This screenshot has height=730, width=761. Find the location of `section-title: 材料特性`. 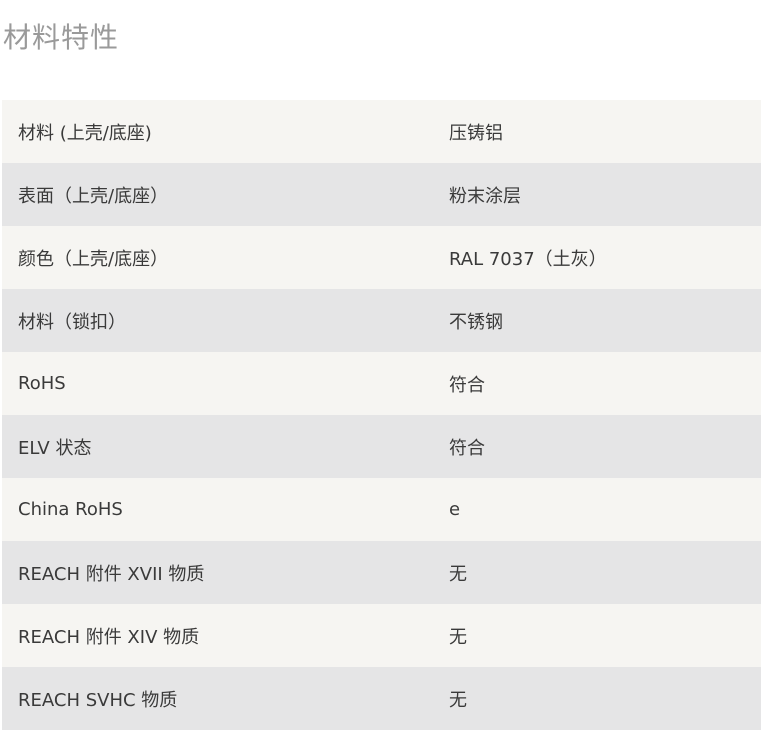

section-title: 材料特性 is located at coordinates (61, 37).